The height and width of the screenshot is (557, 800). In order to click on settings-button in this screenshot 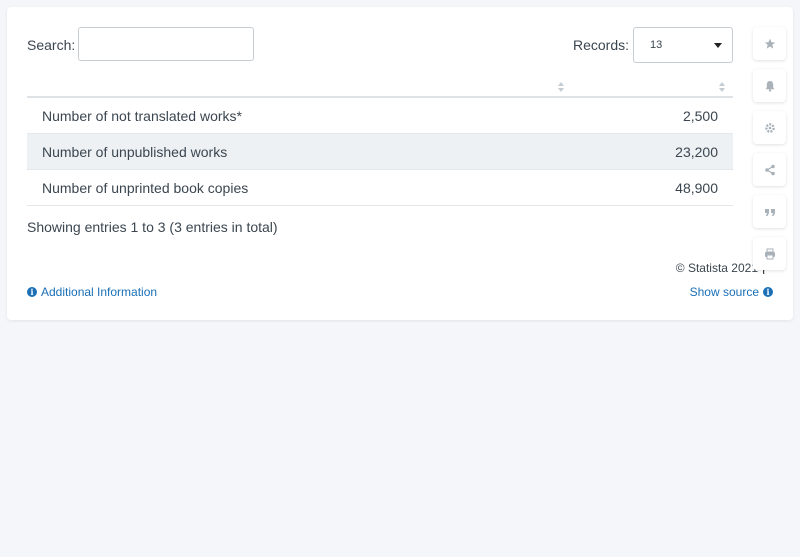, I will do `click(769, 127)`.